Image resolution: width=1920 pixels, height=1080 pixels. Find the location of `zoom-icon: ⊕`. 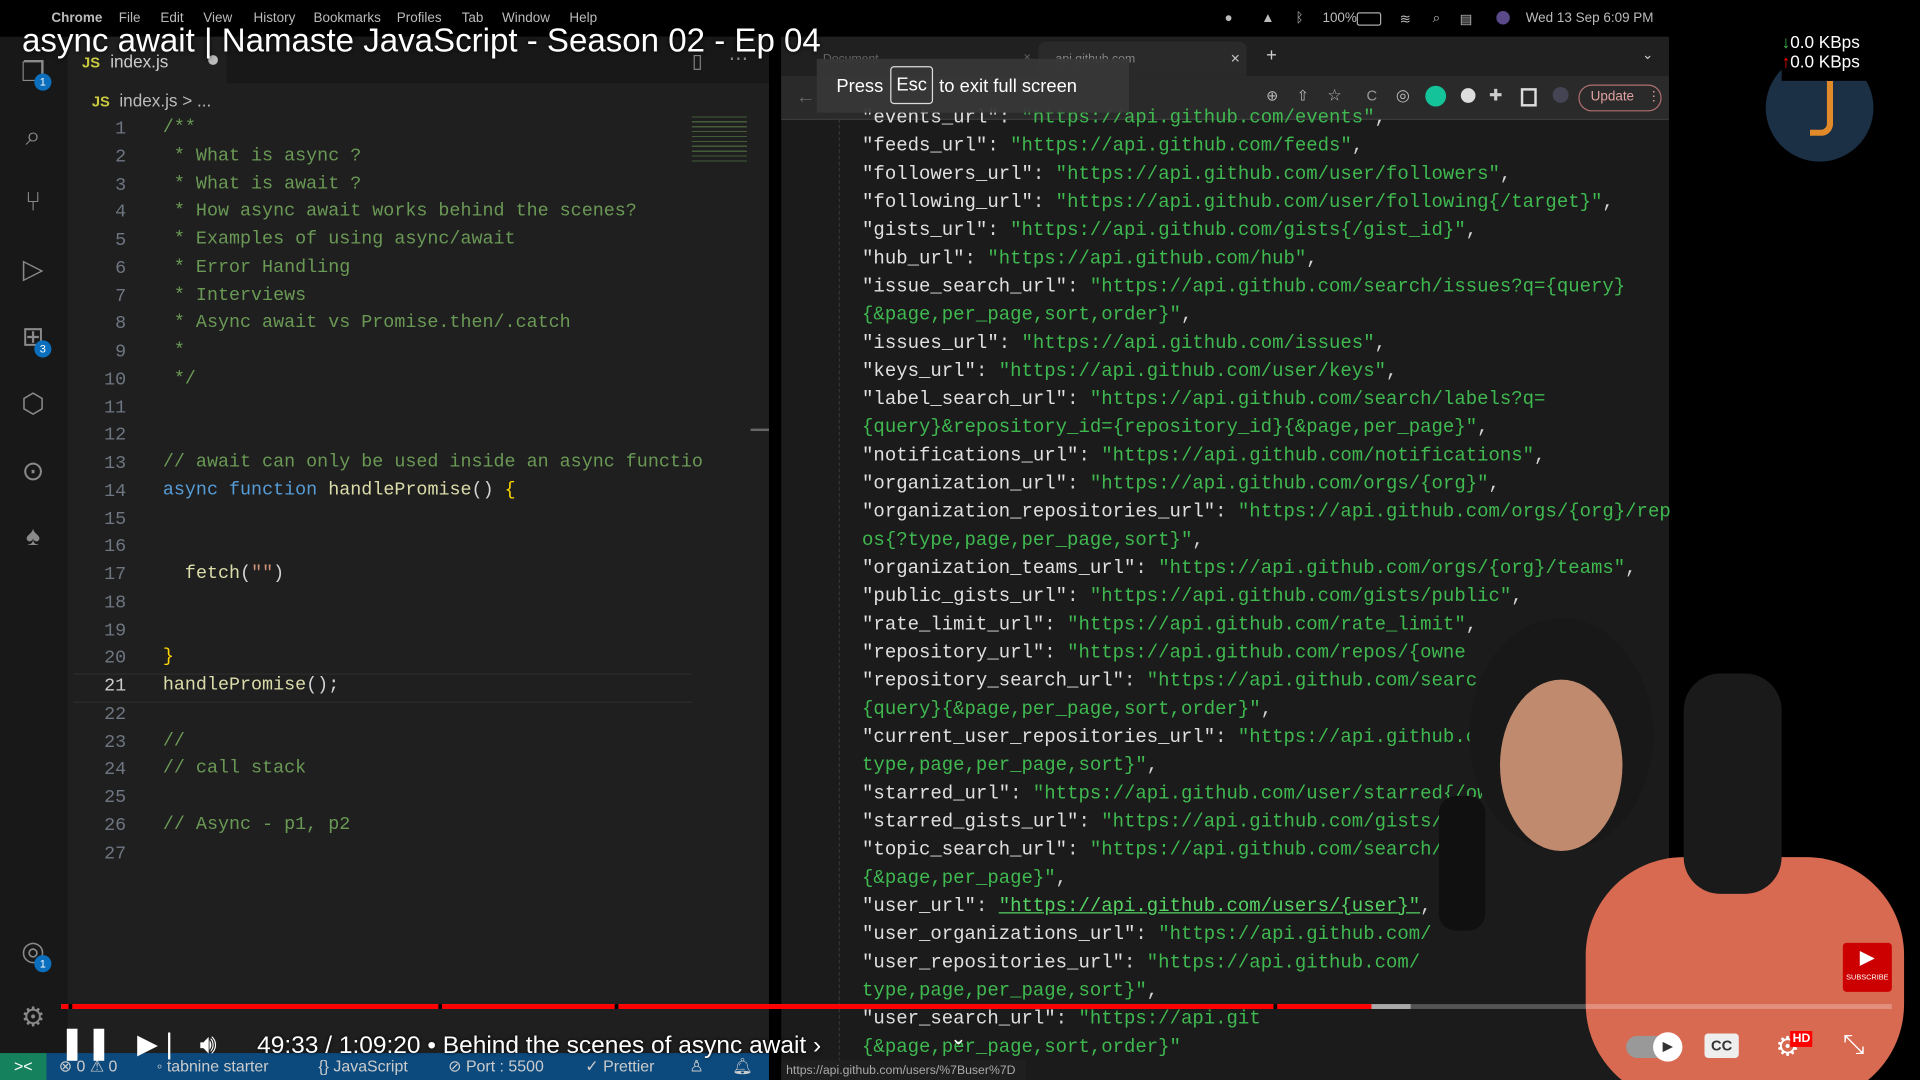

zoom-icon: ⊕ is located at coordinates (1272, 95).